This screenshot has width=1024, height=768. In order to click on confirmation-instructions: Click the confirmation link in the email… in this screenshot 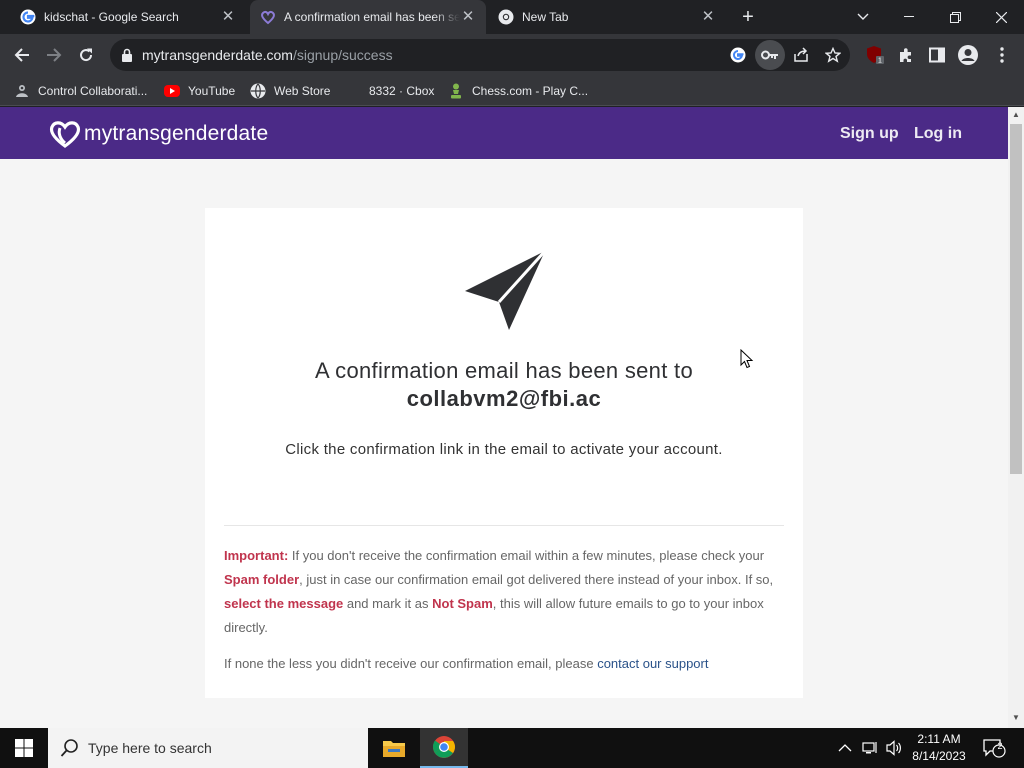, I will do `click(504, 449)`.